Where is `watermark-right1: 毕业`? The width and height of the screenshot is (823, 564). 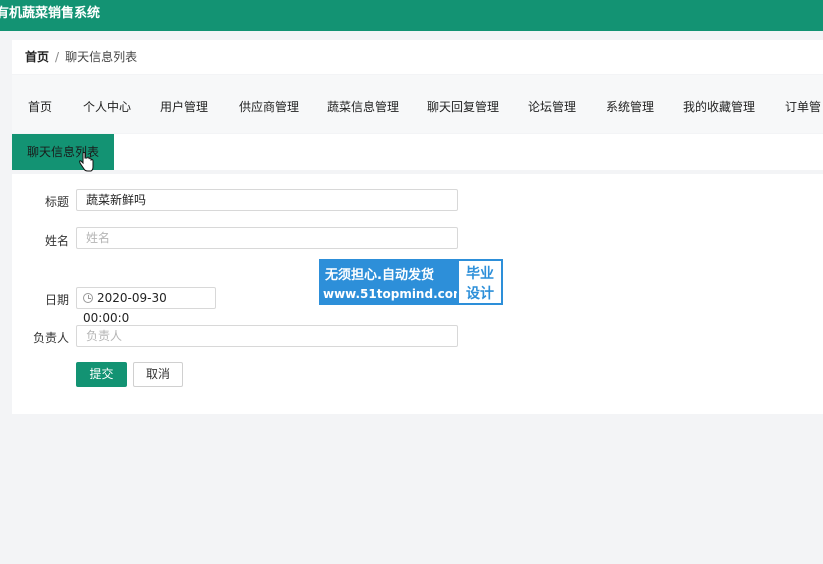 watermark-right1: 毕业 is located at coordinates (480, 274).